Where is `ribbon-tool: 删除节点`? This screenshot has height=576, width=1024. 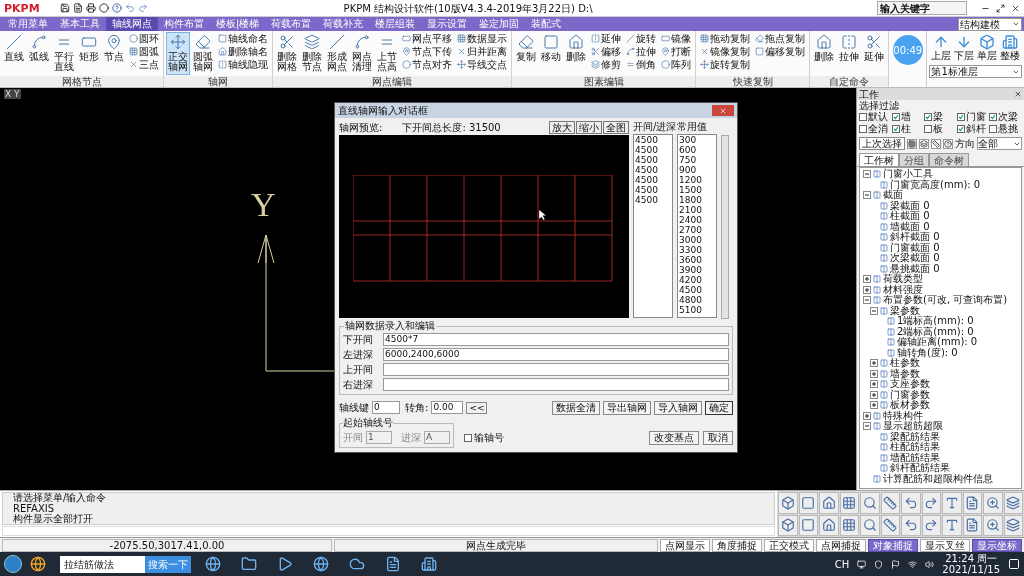 ribbon-tool: 删除节点 is located at coordinates (312, 53).